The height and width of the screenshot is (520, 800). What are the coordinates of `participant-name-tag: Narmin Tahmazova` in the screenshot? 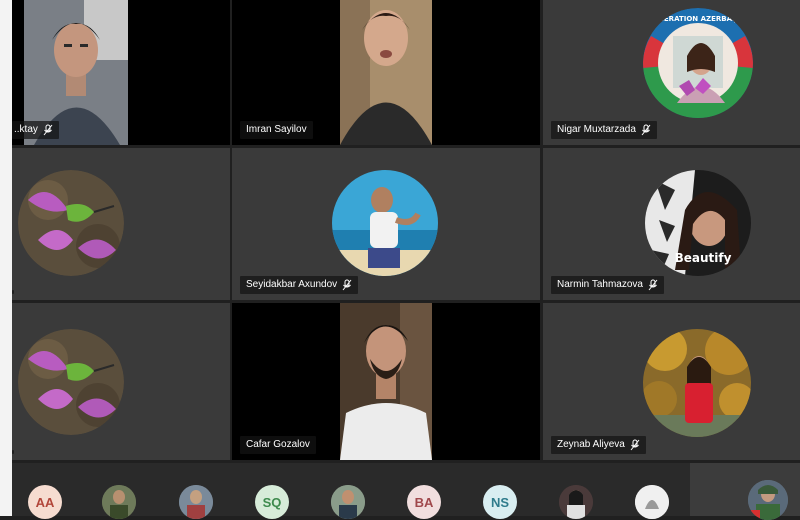 It's located at (607, 285).